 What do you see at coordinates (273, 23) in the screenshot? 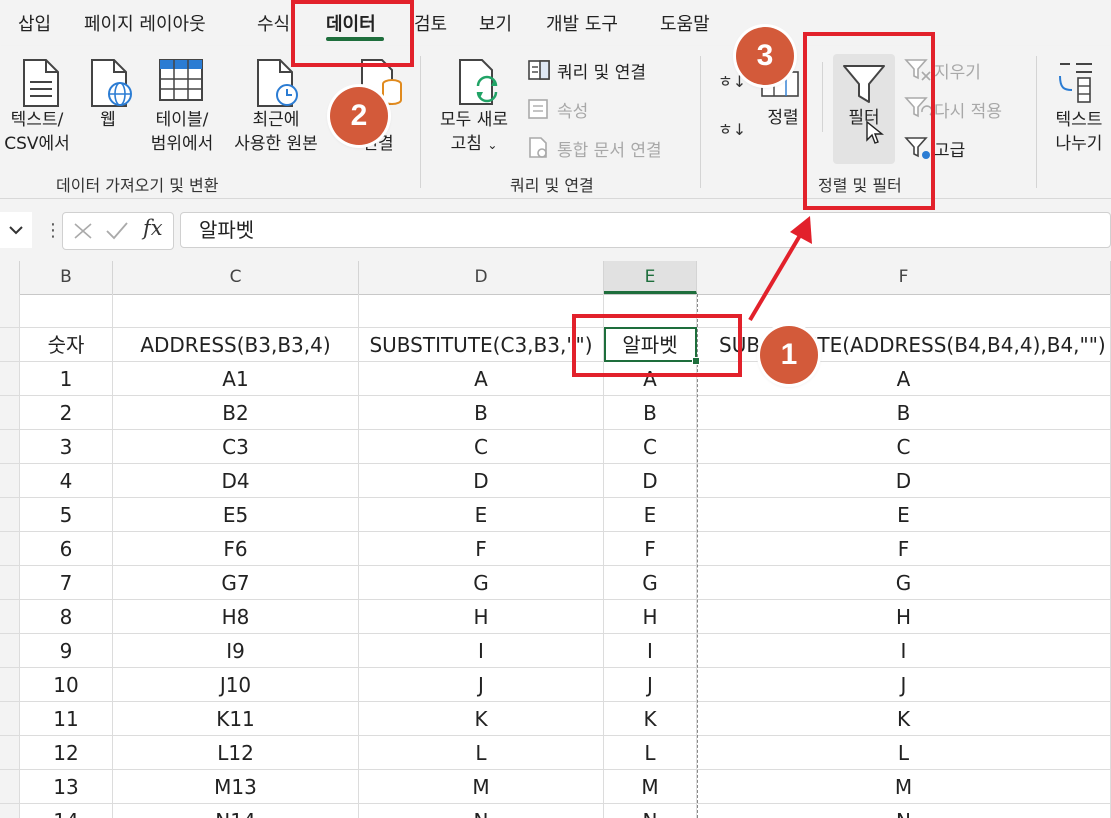
I see `tab-formulas: 수식` at bounding box center [273, 23].